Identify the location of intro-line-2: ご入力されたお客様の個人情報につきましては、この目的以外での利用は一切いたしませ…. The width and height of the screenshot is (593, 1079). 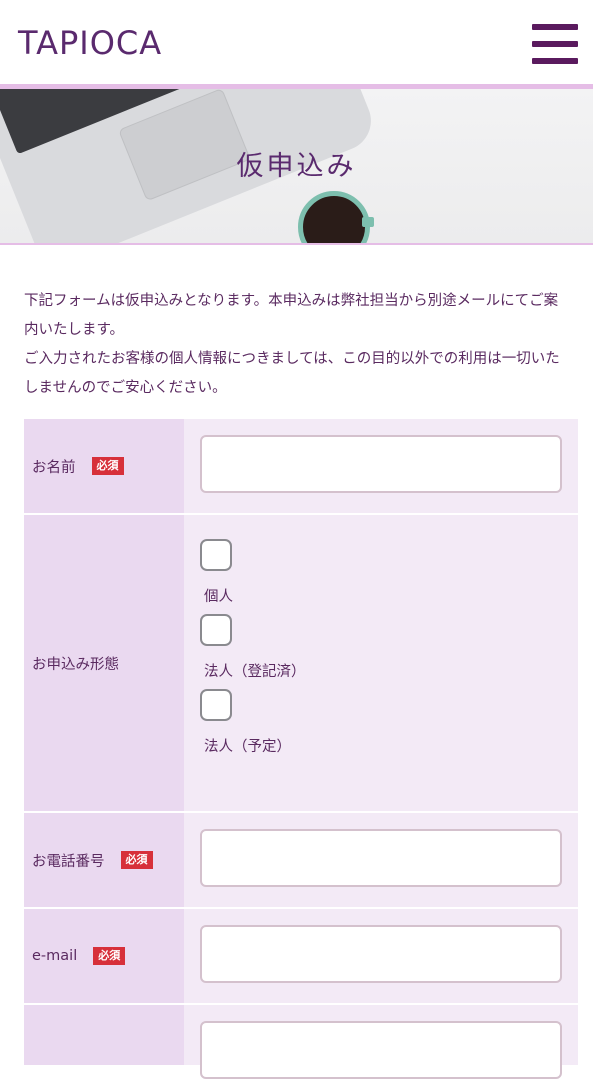
(292, 373).